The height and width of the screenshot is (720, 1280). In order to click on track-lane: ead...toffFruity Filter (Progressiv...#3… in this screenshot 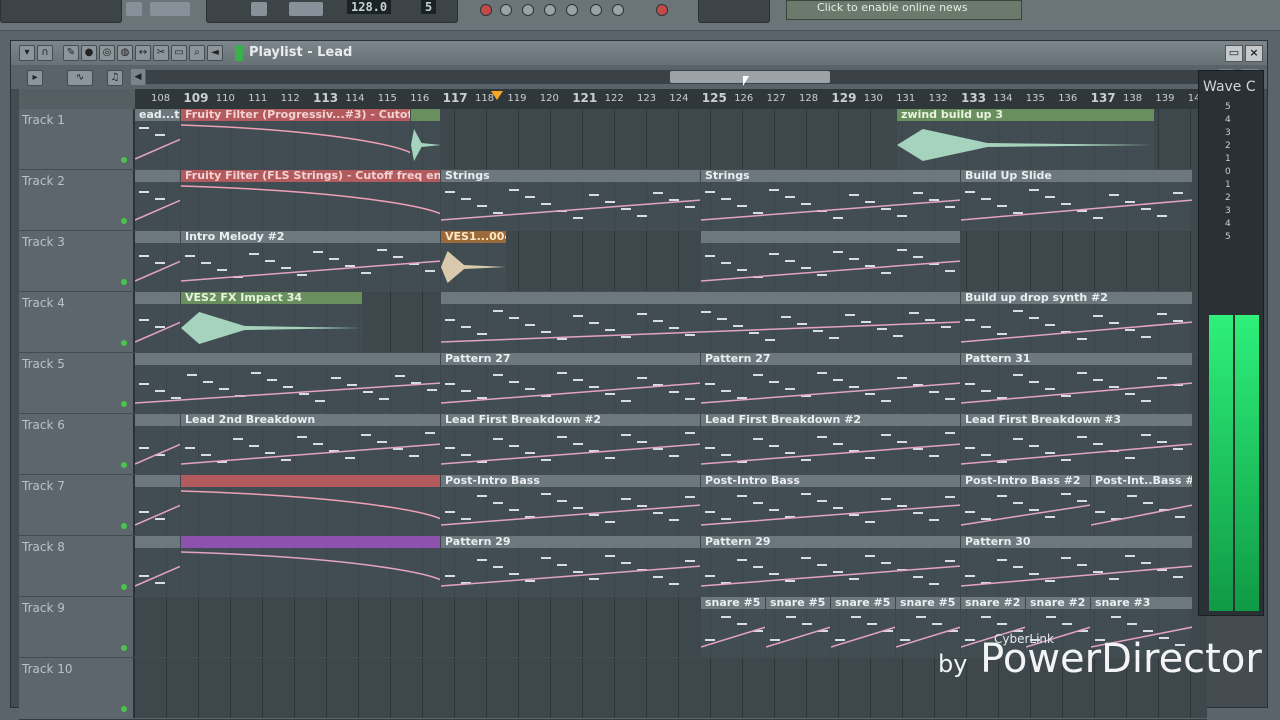, I will do `click(671, 139)`.